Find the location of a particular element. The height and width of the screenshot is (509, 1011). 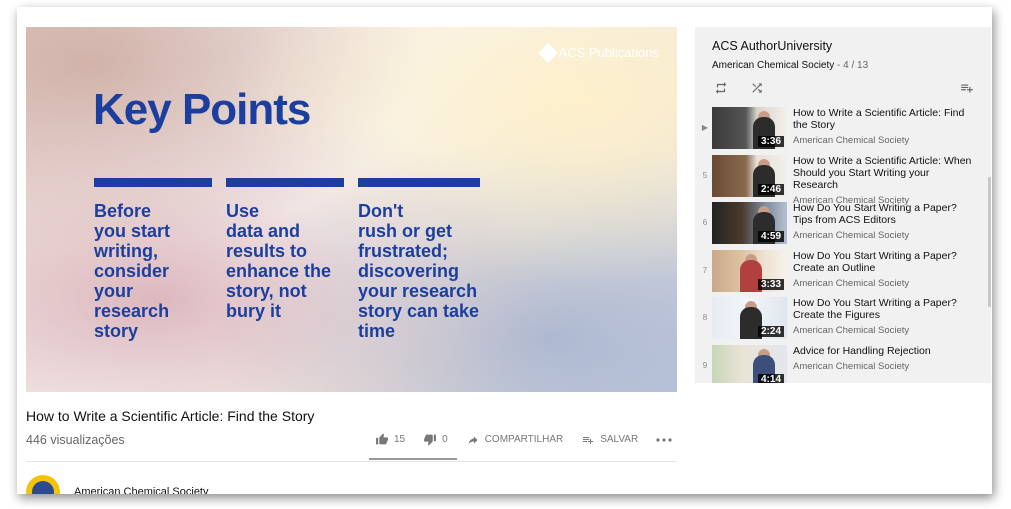

divider is located at coordinates (351, 461).